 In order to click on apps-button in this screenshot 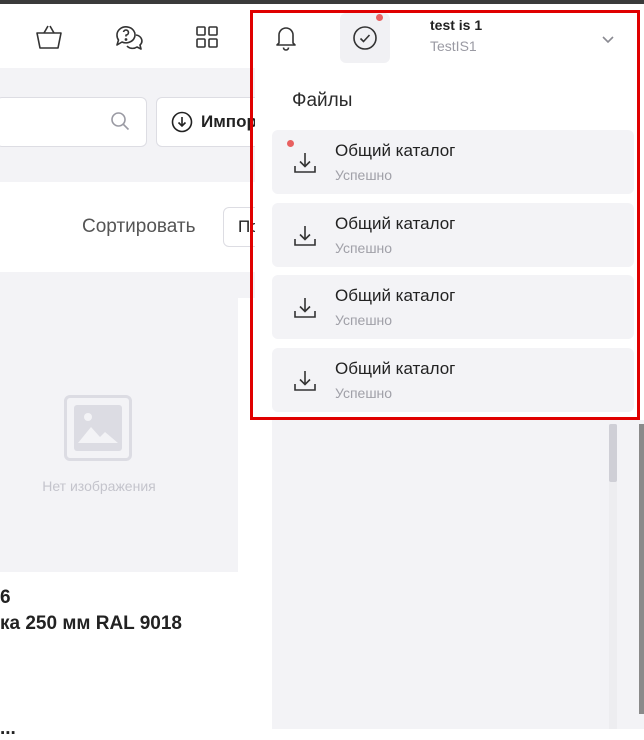, I will do `click(207, 37)`.